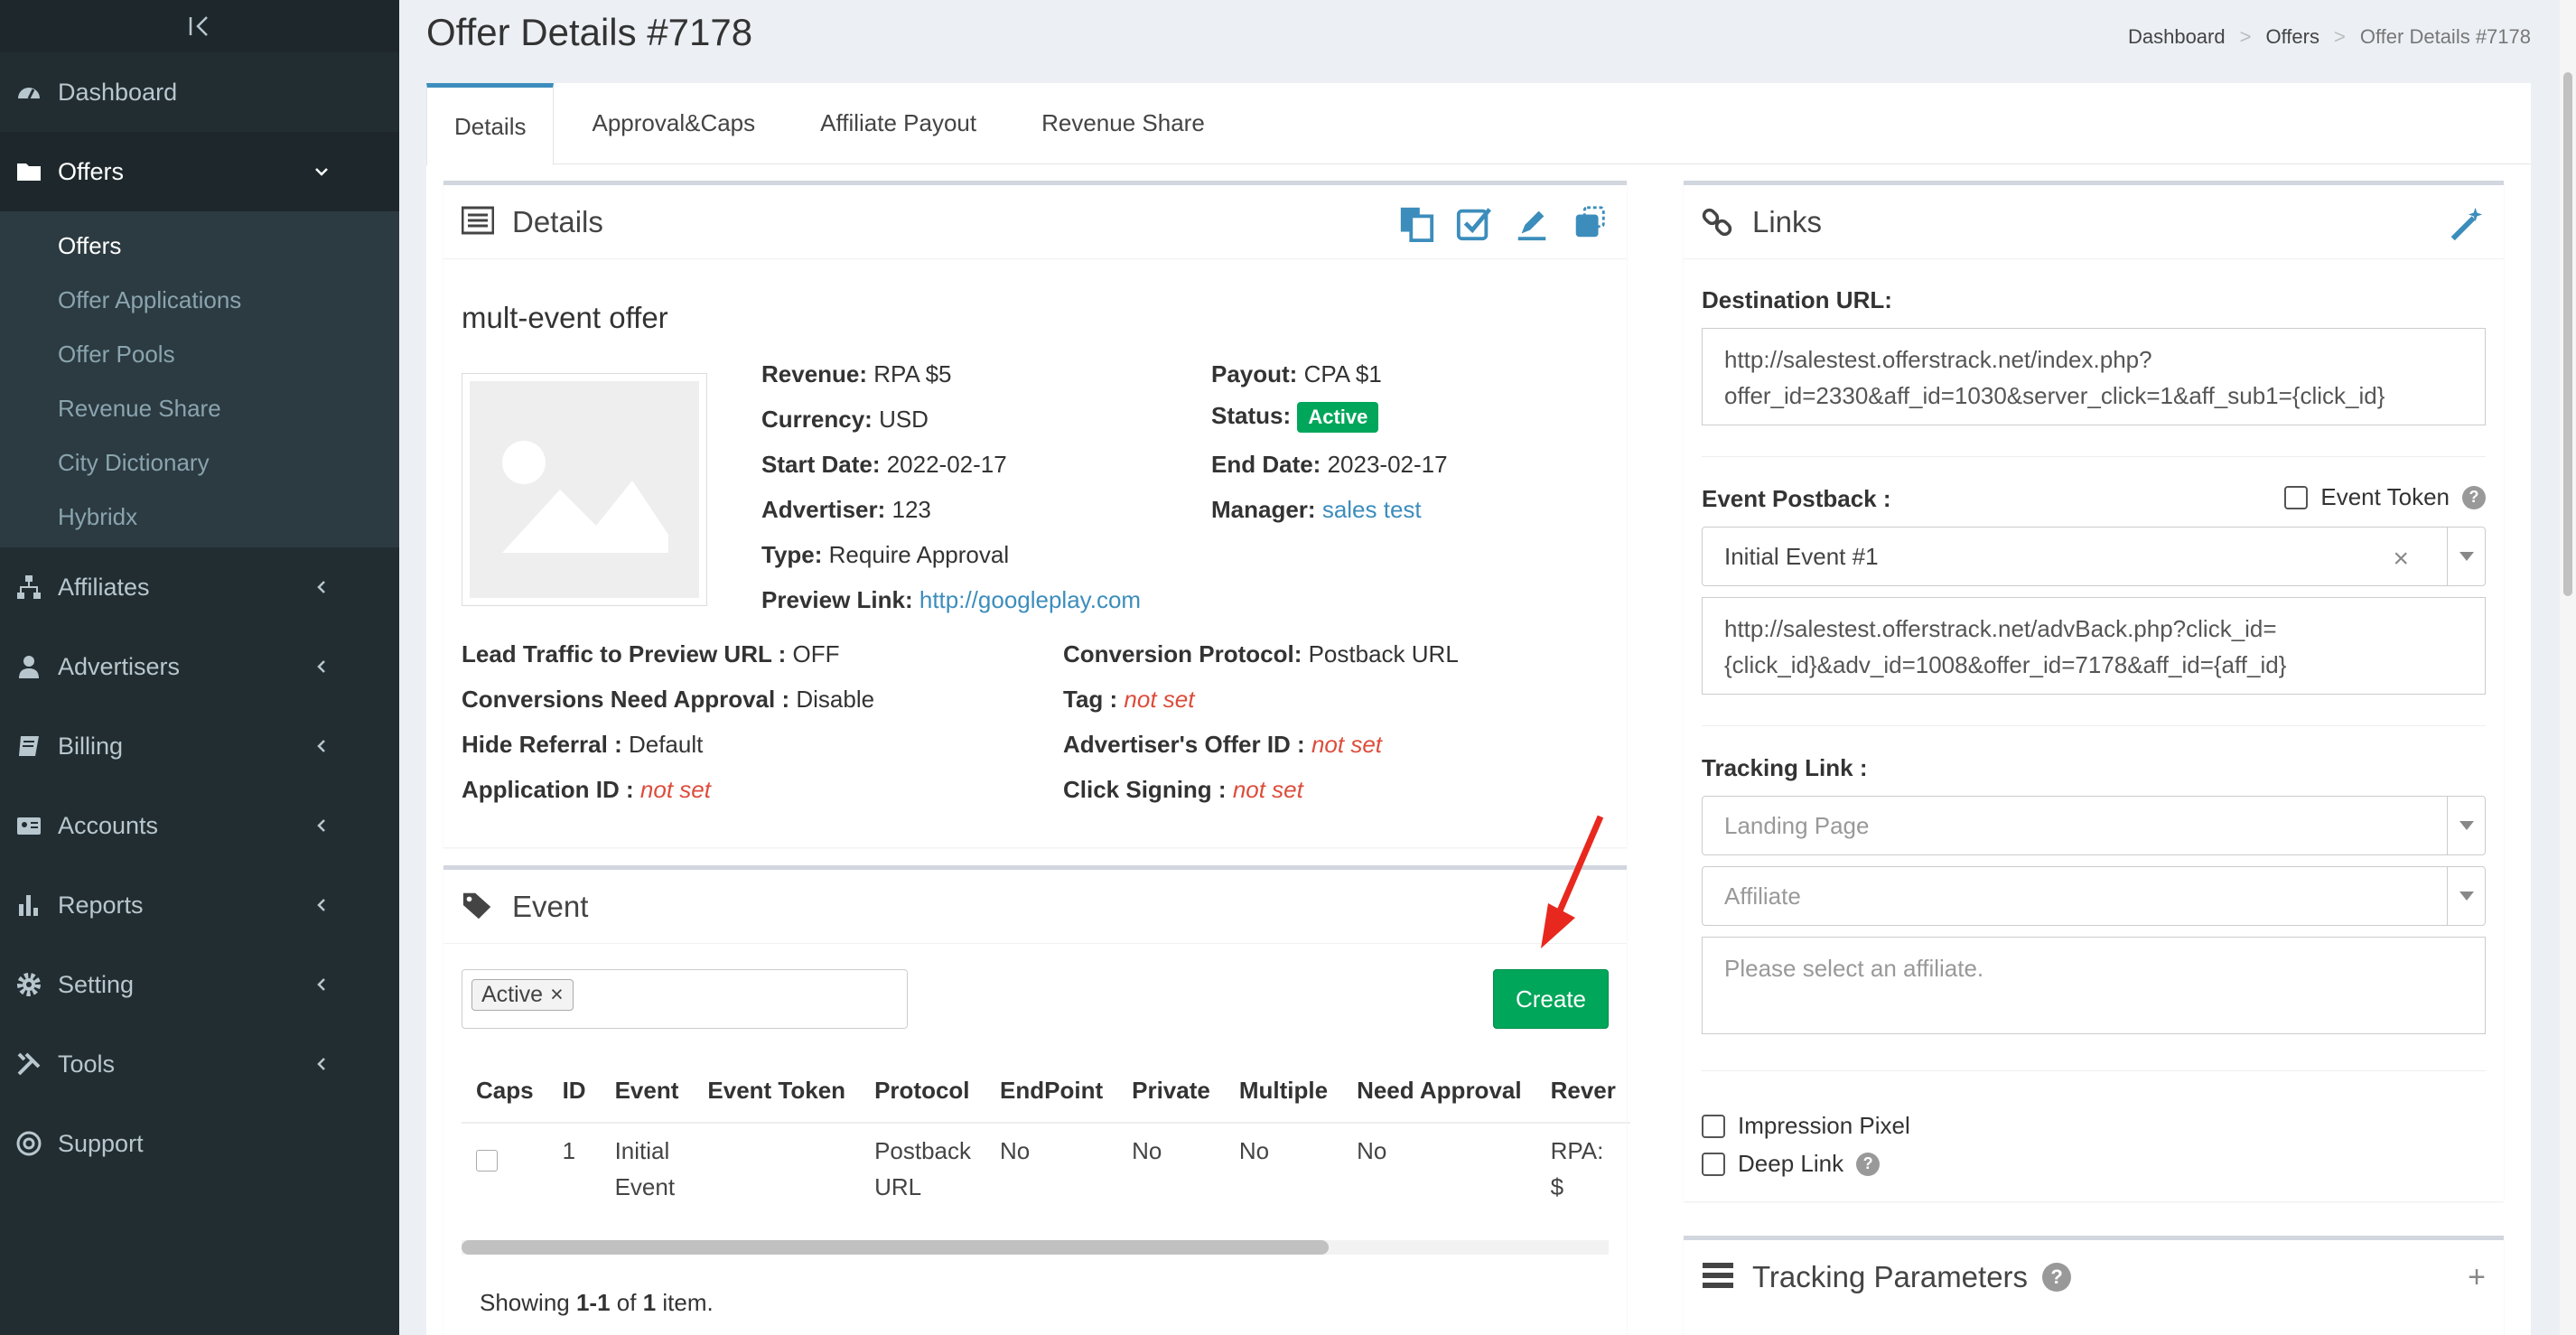 This screenshot has height=1335, width=2576. What do you see at coordinates (565, 317) in the screenshot?
I see `offer-name: mult-event offer` at bounding box center [565, 317].